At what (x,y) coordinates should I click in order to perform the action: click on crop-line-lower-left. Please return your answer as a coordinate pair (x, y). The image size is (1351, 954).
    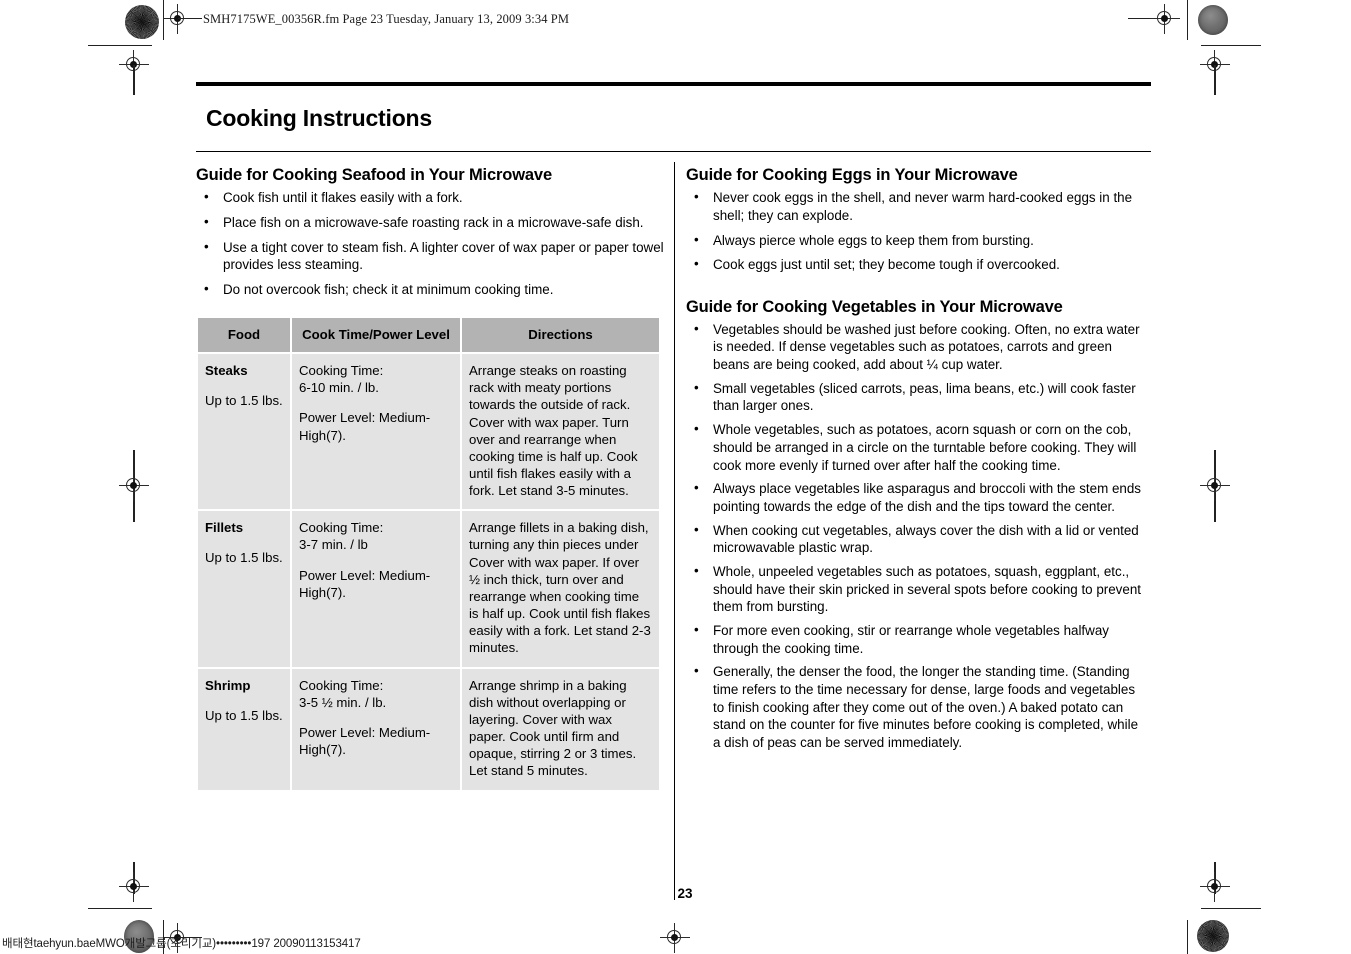
    Looking at the image, I should click on (120, 909).